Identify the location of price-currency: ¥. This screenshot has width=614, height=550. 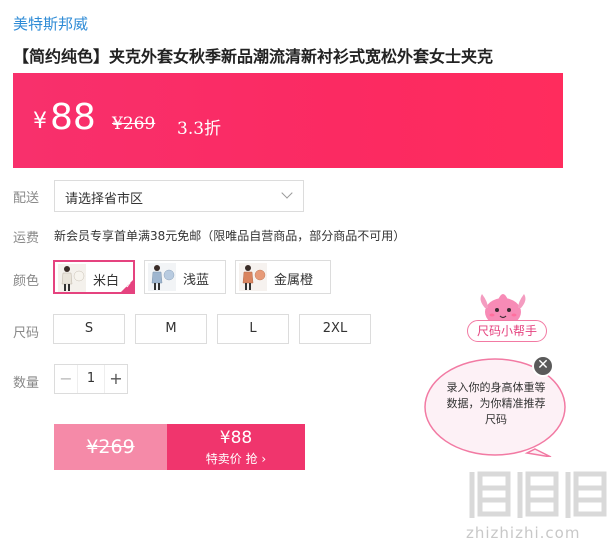
(40, 121).